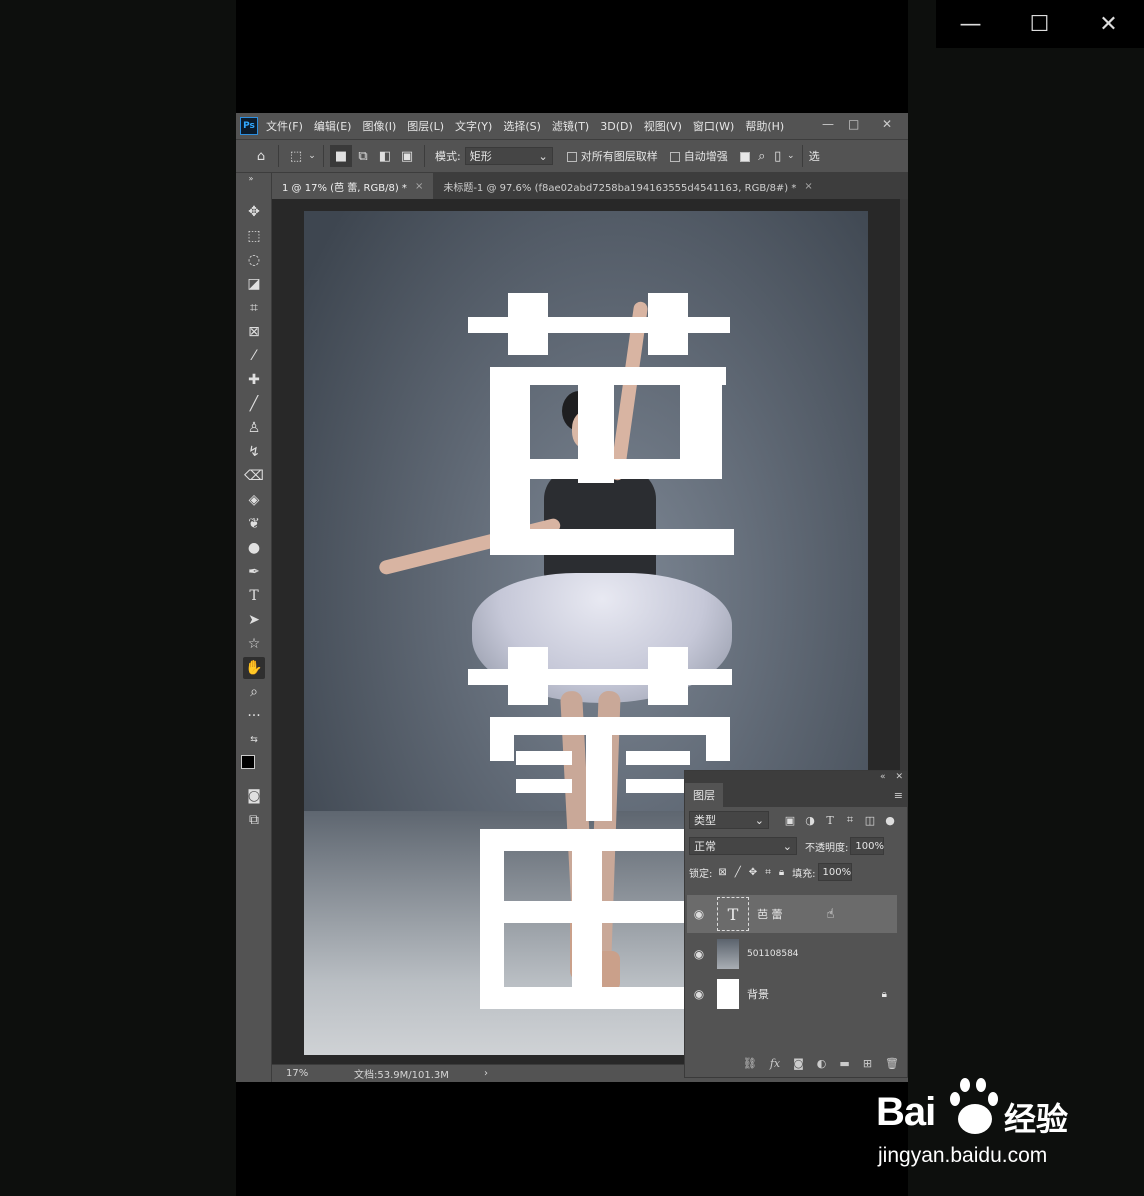 This screenshot has width=1144, height=1196. Describe the element at coordinates (762, 156) in the screenshot. I see `search-icon: ⌕` at that location.